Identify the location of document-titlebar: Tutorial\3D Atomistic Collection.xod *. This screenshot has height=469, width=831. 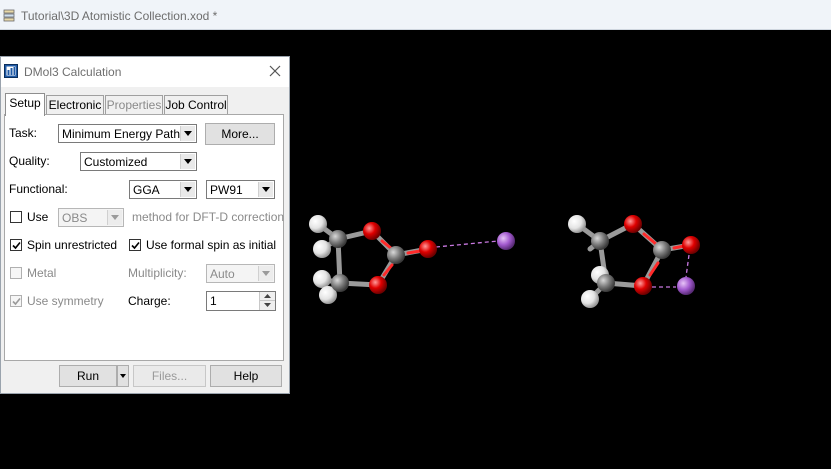
(415, 15).